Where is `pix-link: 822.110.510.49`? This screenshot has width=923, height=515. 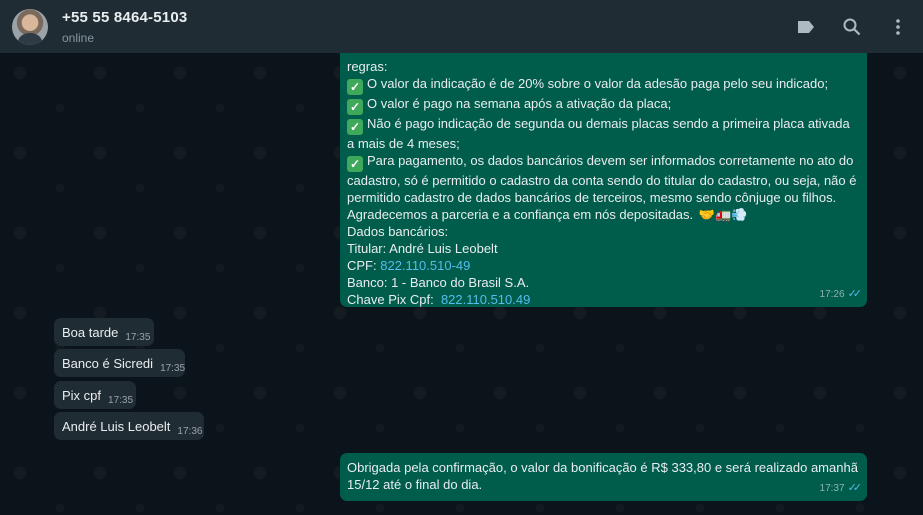 pix-link: 822.110.510.49 is located at coordinates (485, 299).